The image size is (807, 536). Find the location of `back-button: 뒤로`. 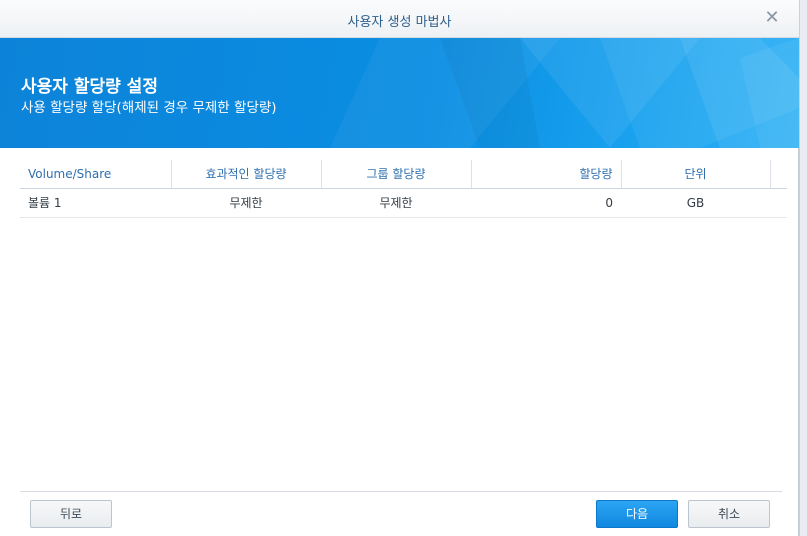

back-button: 뒤로 is located at coordinates (71, 514).